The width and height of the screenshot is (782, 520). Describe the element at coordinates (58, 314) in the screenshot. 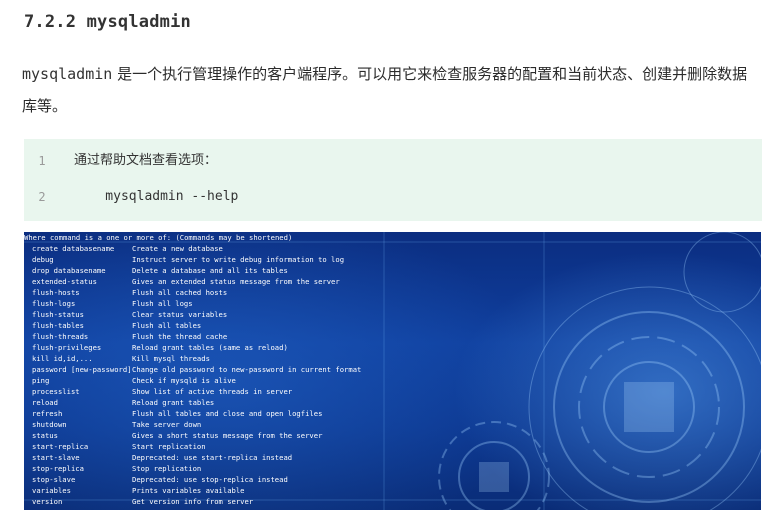

I see `command-name: flush-status` at that location.